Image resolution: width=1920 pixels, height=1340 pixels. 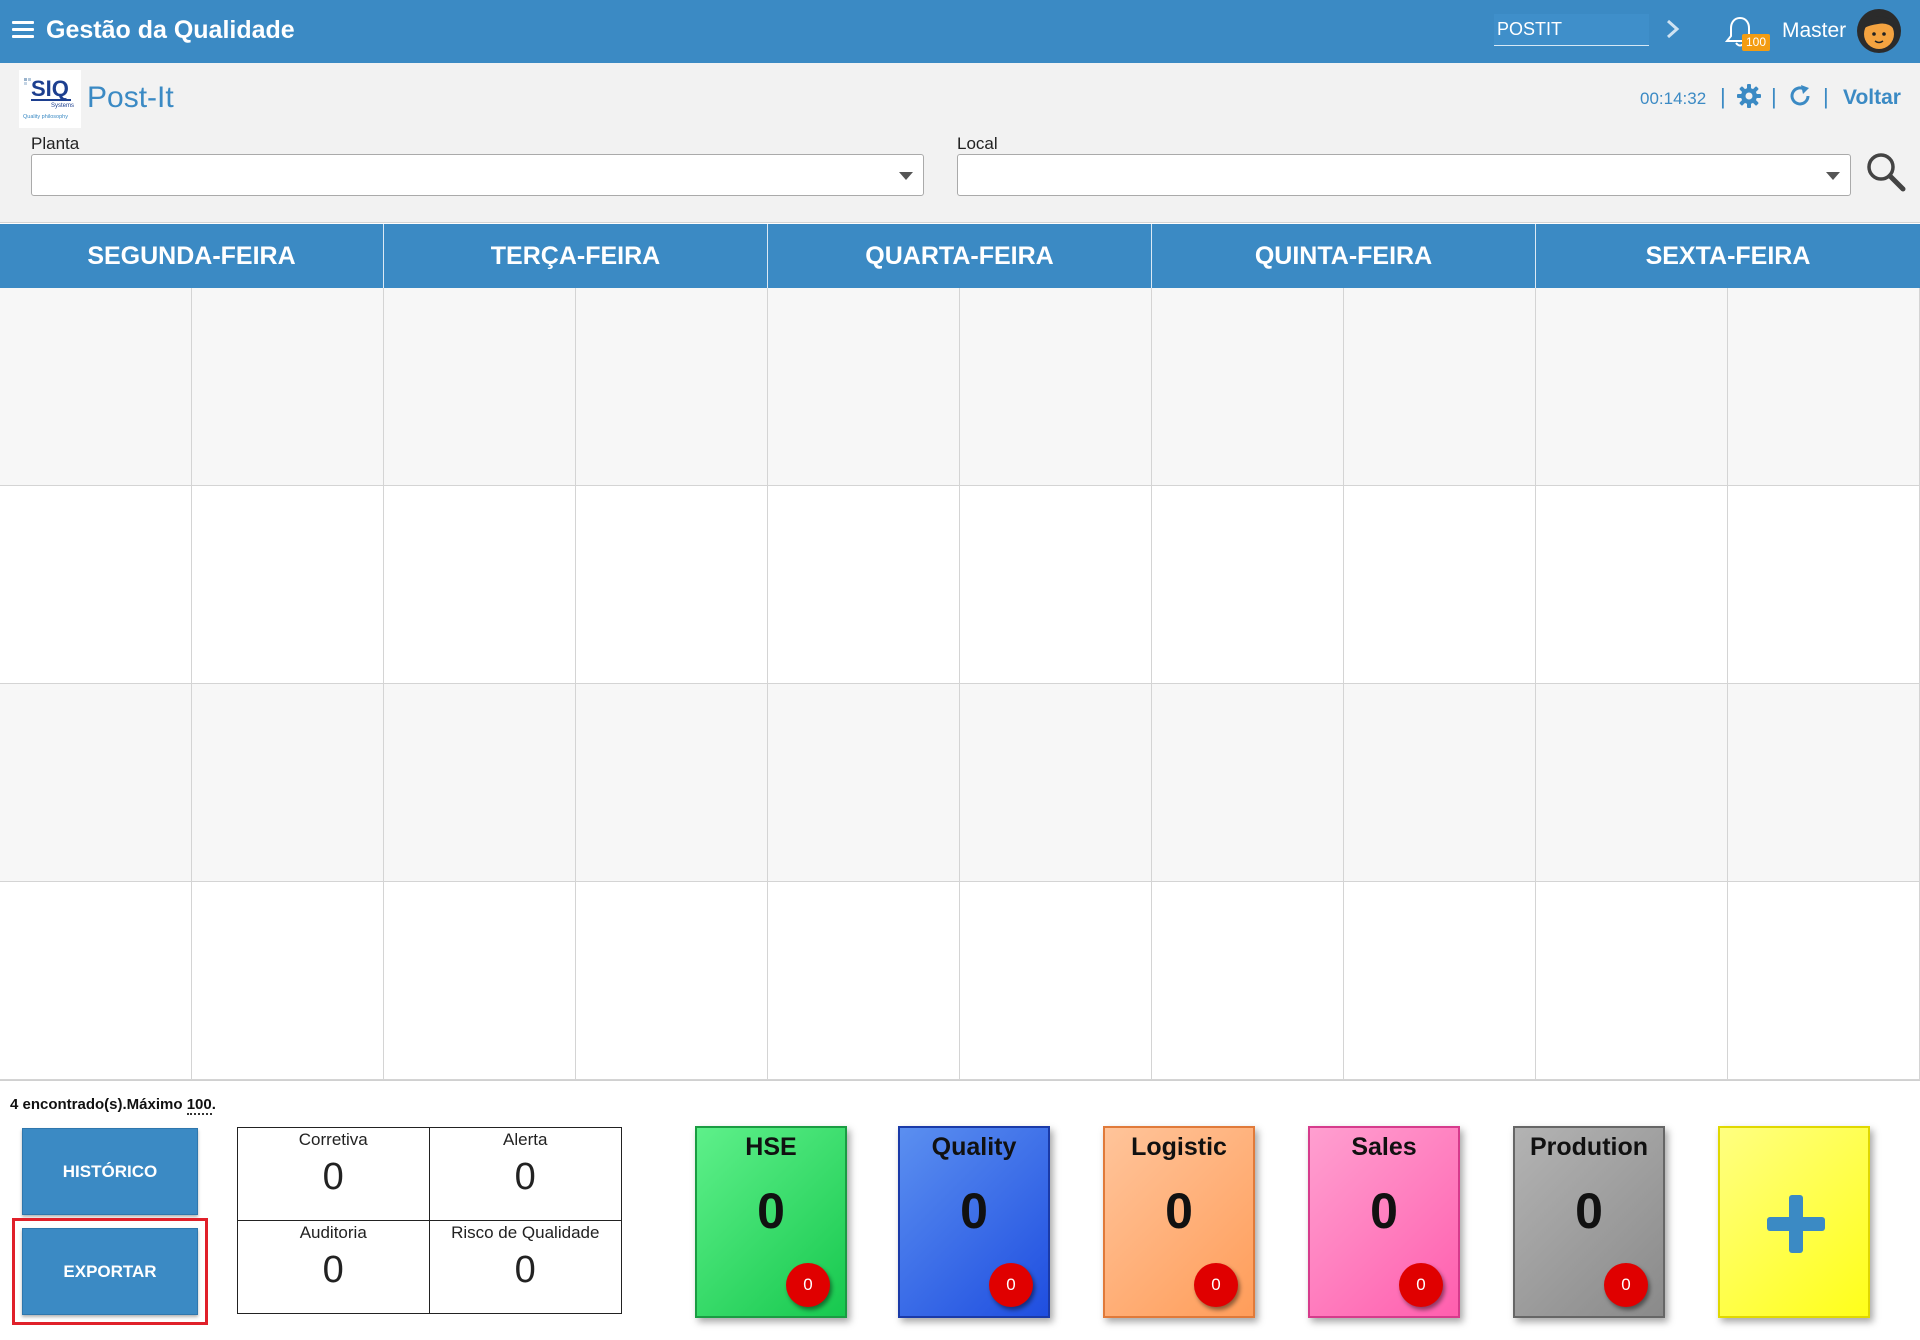 What do you see at coordinates (1749, 96) in the screenshot?
I see `gear-icon` at bounding box center [1749, 96].